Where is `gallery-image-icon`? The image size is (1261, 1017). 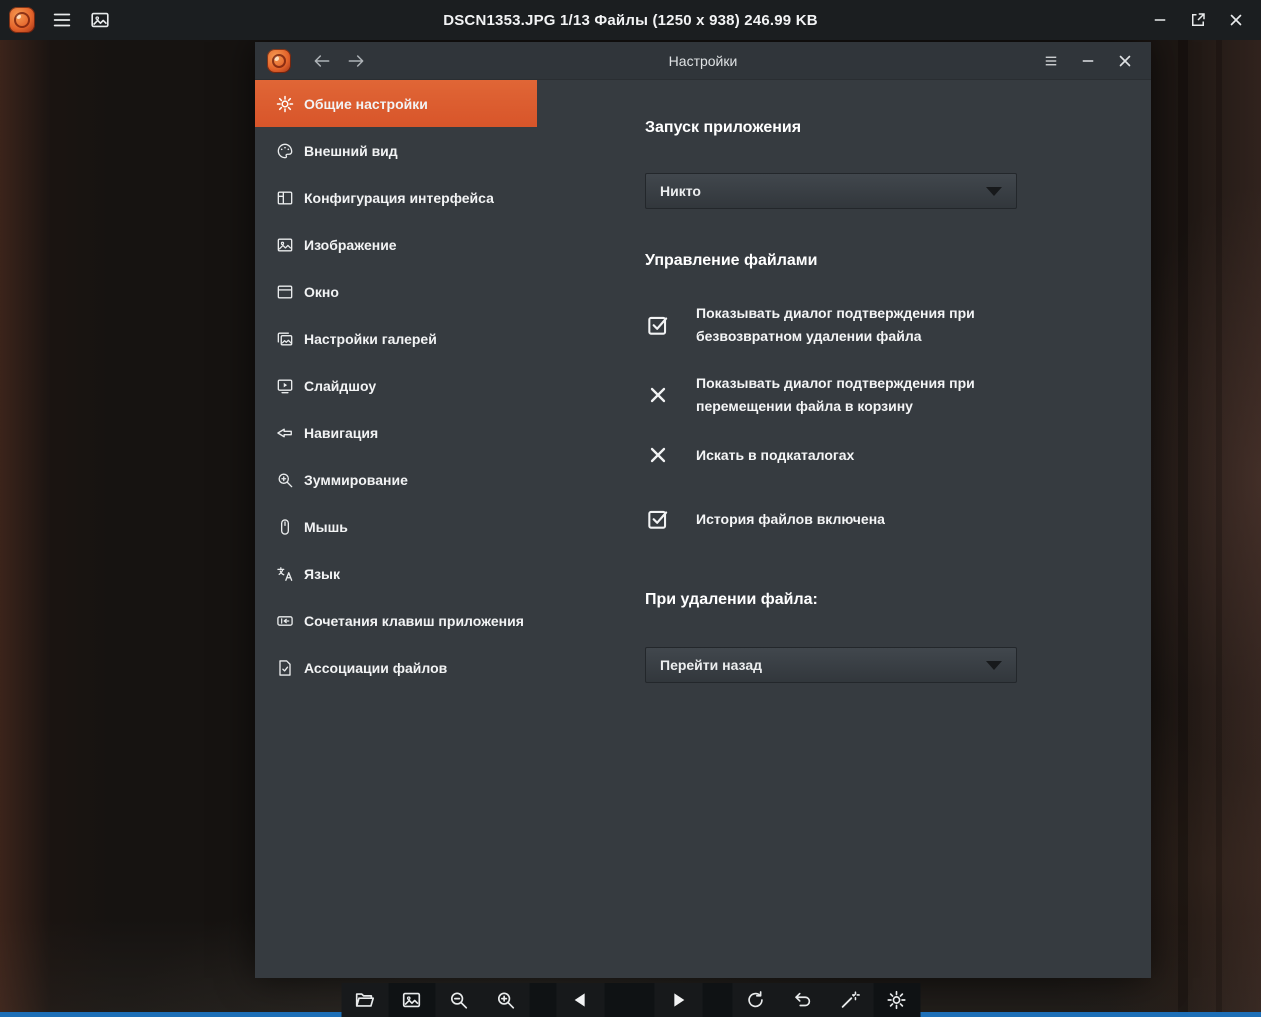 gallery-image-icon is located at coordinates (411, 1000).